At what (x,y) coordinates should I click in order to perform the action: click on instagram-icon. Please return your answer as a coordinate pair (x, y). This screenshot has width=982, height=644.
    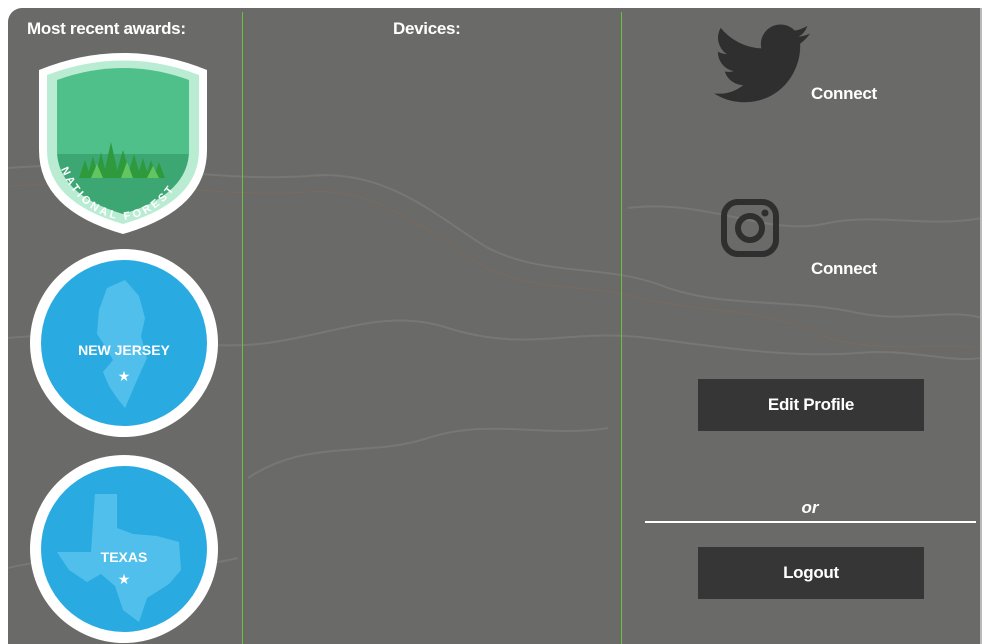
    Looking at the image, I should click on (750, 228).